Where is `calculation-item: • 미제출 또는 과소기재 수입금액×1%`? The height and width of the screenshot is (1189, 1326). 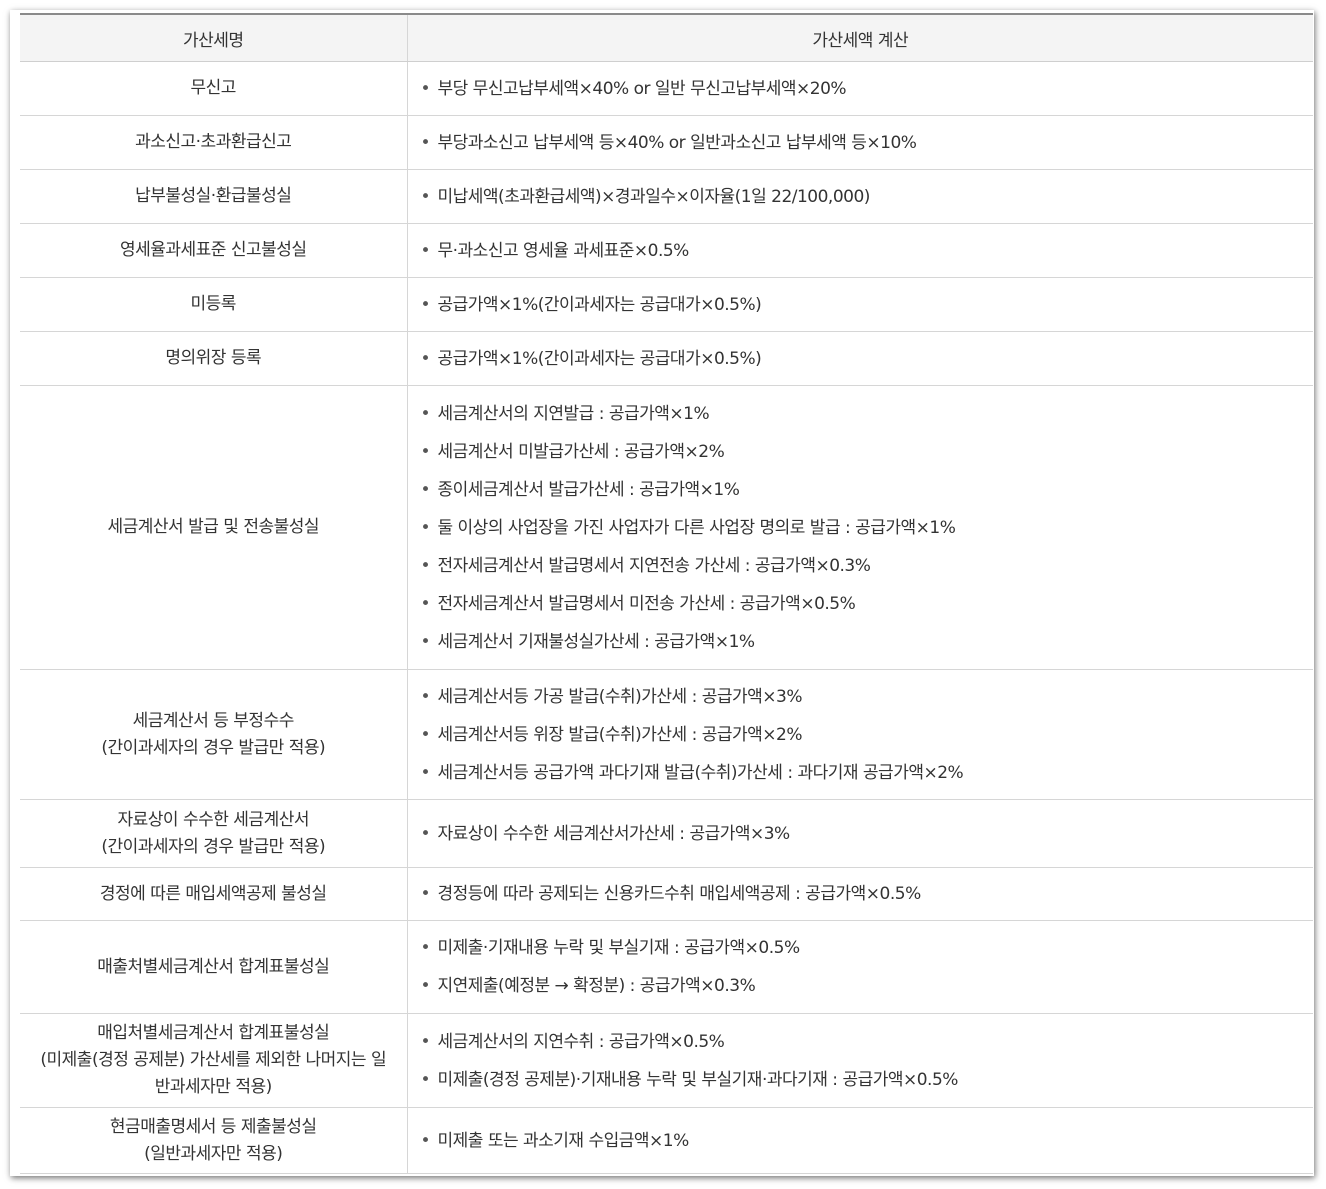 calculation-item: • 미제출 또는 과소기재 수입금액×1% is located at coordinates (867, 1141).